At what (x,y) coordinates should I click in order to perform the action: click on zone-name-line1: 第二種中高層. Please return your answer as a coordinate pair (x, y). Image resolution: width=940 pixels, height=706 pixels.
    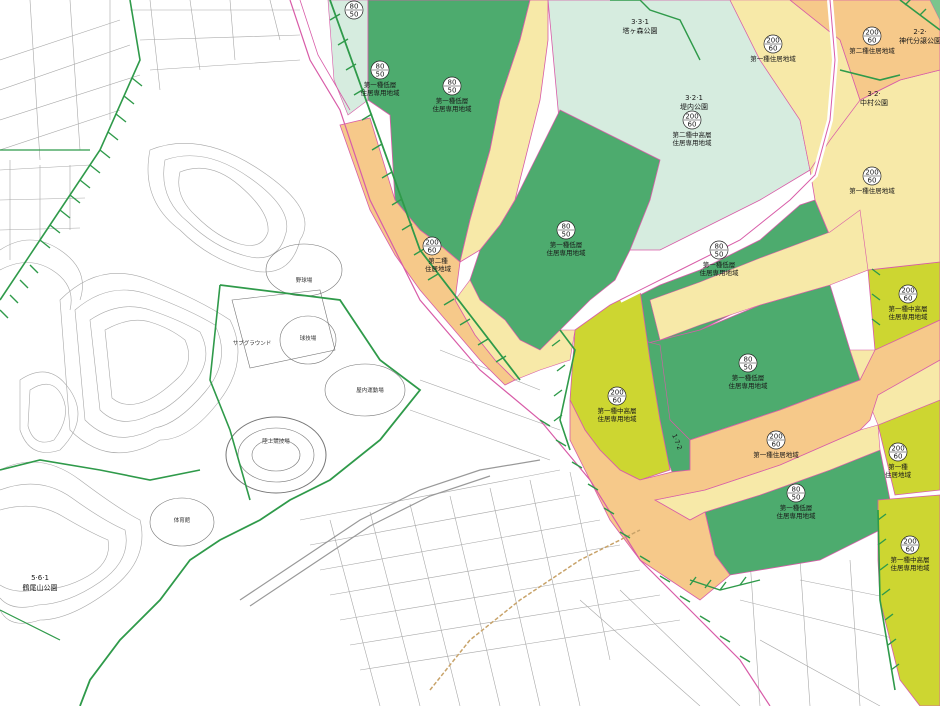
    Looking at the image, I should click on (692, 134).